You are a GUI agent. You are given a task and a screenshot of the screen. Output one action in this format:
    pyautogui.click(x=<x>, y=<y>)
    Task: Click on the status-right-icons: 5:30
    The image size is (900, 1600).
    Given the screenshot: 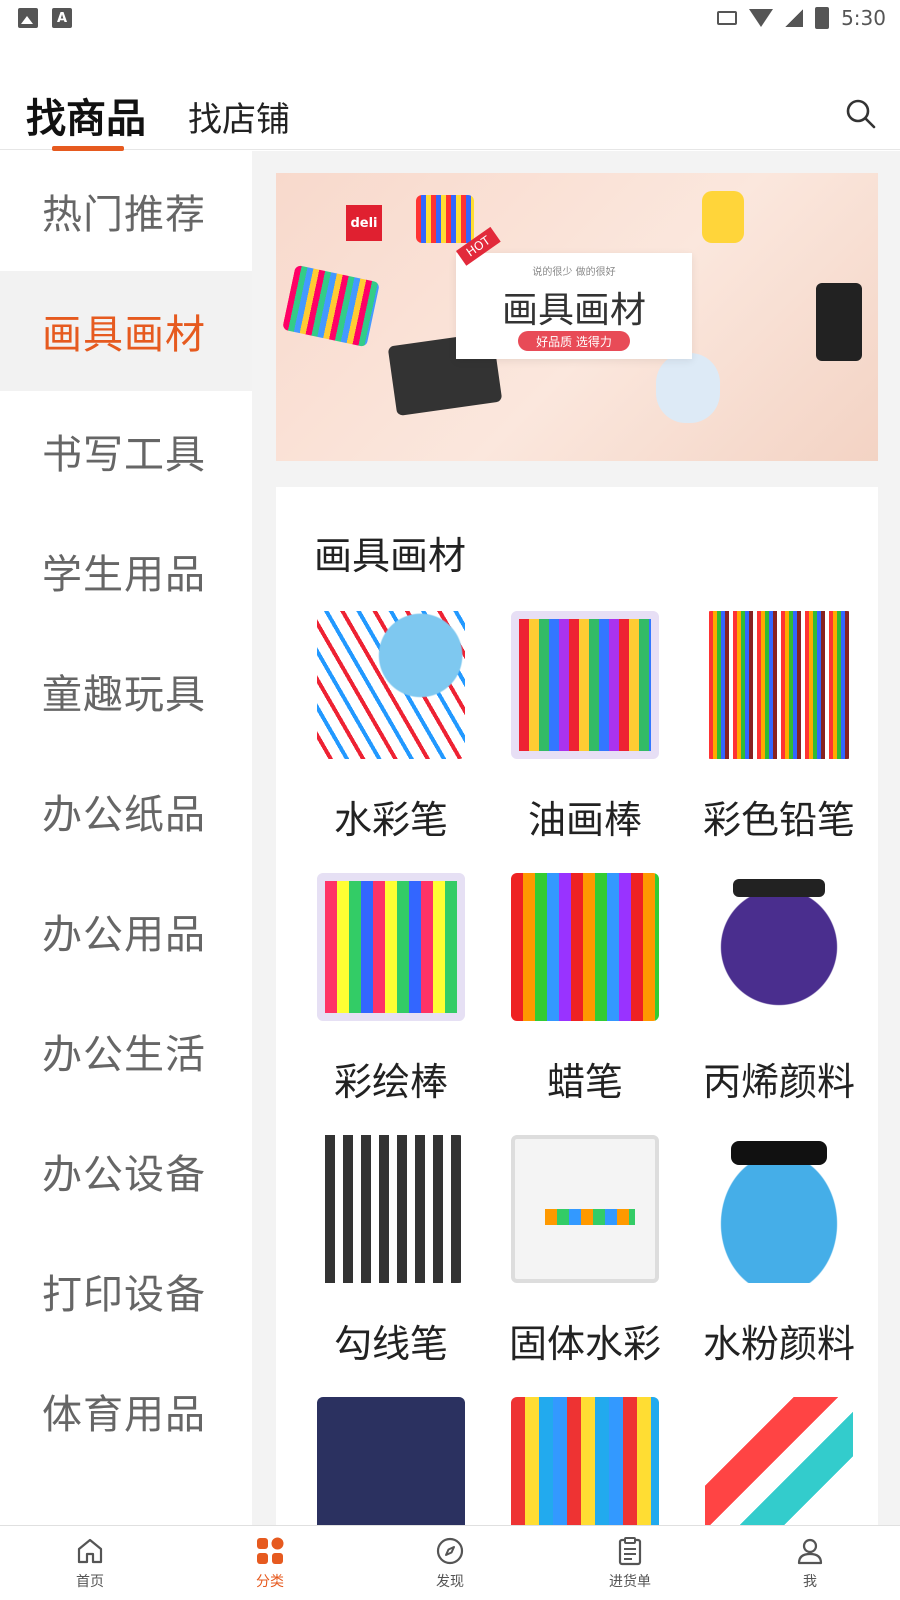 What is the action you would take?
    pyautogui.click(x=801, y=18)
    